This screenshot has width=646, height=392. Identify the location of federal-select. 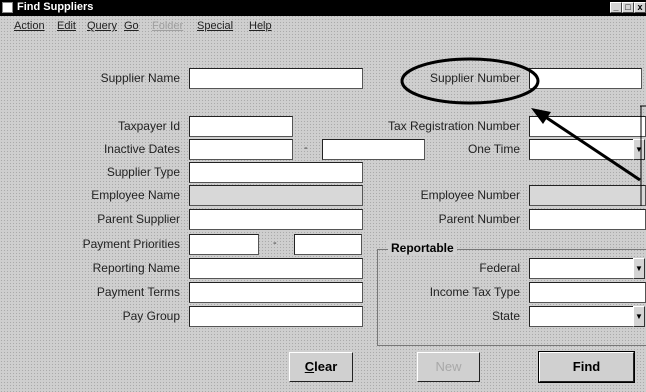
(581, 268).